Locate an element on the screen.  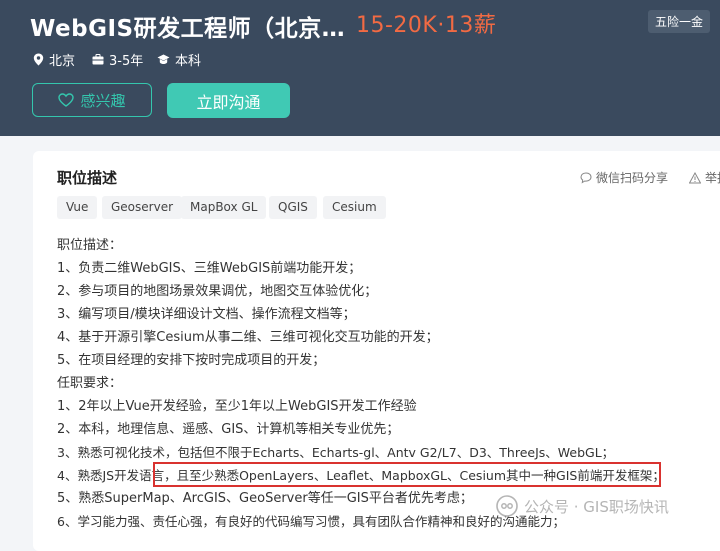
requirement-line: 1、2年以上Vue开发经验，至少1年以上WebGIS开发工作经验 is located at coordinates (237, 406).